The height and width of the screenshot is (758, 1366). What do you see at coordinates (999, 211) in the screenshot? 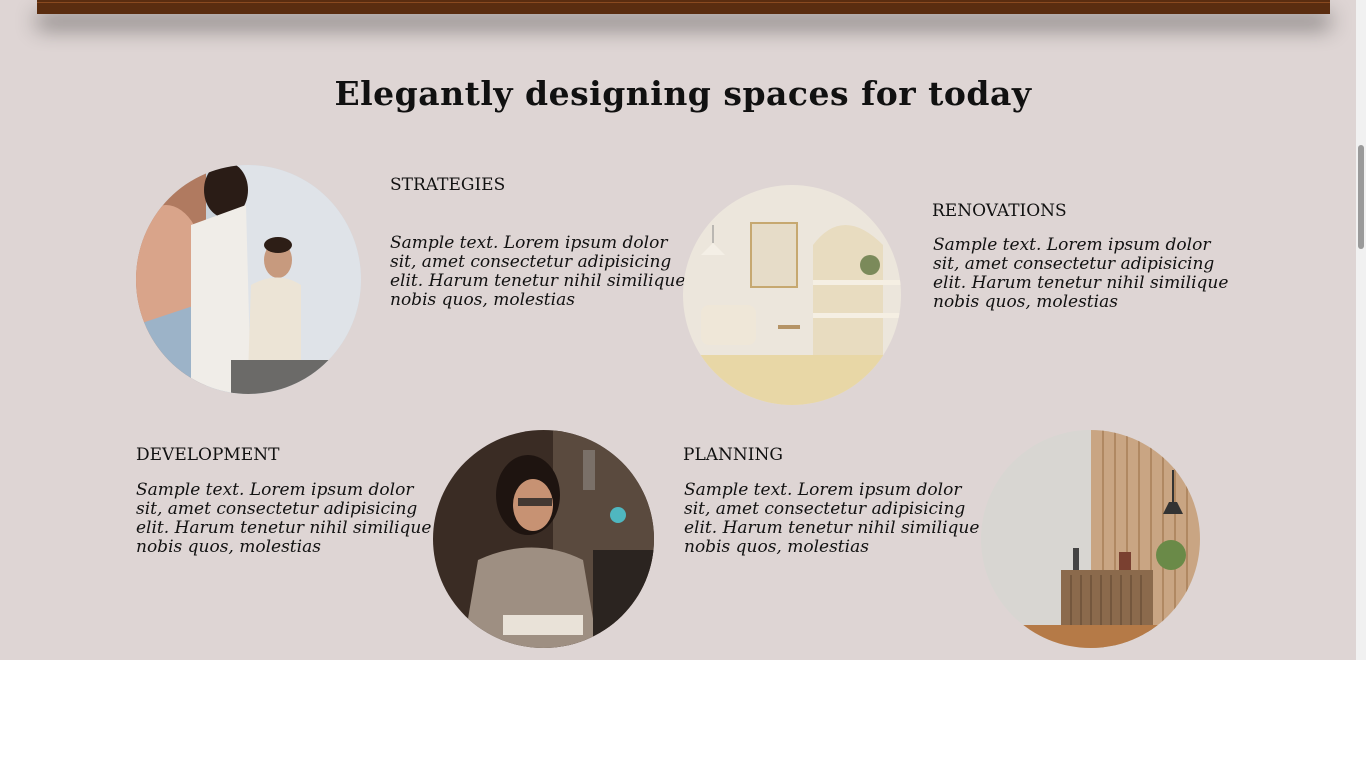
I see `feature-heading-renovations: RENOVATIONS` at bounding box center [999, 211].